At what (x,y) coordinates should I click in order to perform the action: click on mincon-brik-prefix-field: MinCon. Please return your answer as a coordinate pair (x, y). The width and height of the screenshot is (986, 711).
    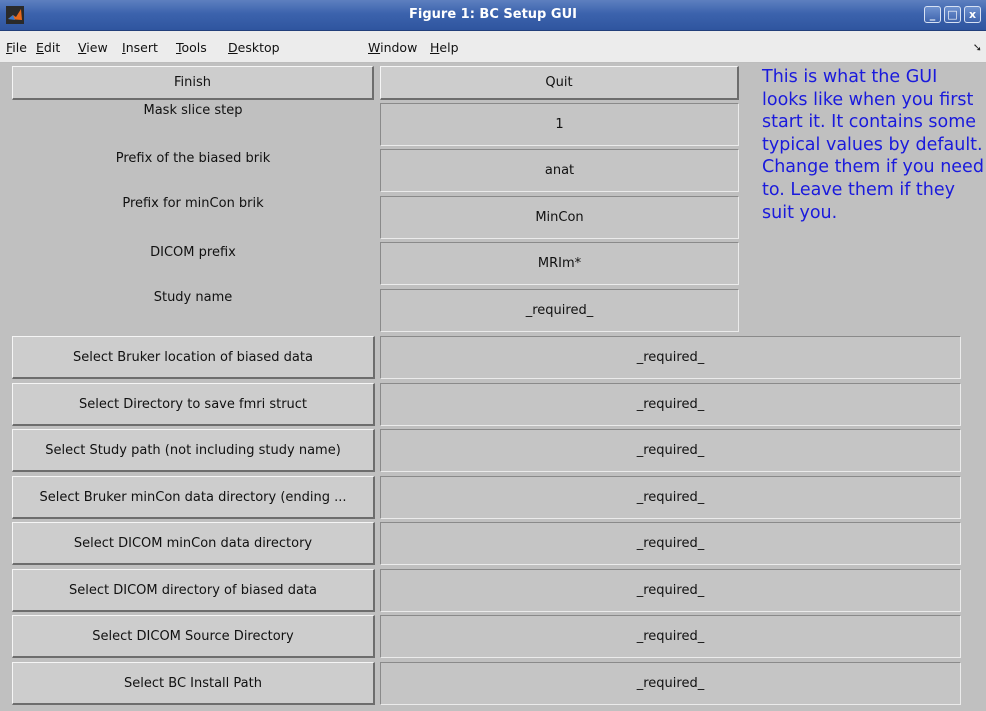
    Looking at the image, I should click on (559, 217).